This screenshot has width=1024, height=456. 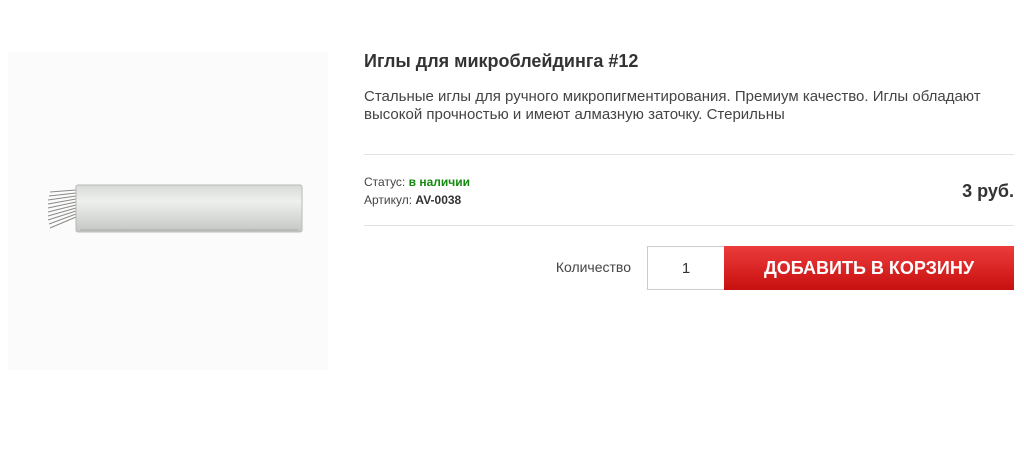 I want to click on quantity-input, so click(x=685, y=268).